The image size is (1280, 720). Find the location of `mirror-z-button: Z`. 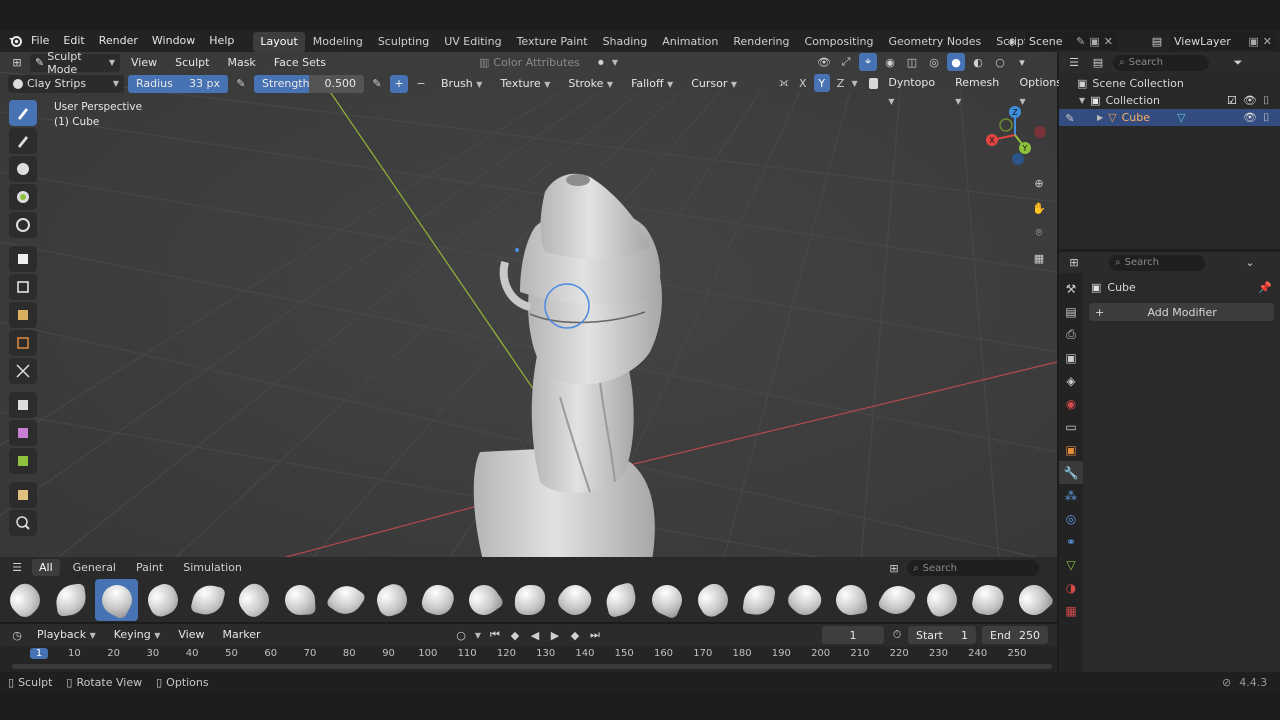

mirror-z-button: Z is located at coordinates (841, 83).